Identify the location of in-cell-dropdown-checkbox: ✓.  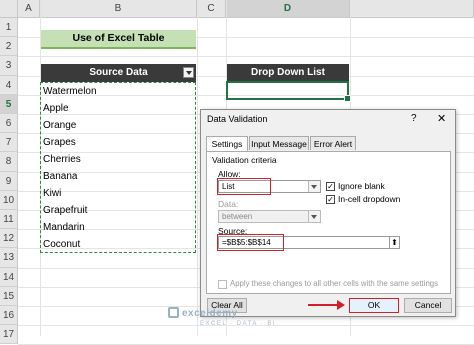
(330, 199).